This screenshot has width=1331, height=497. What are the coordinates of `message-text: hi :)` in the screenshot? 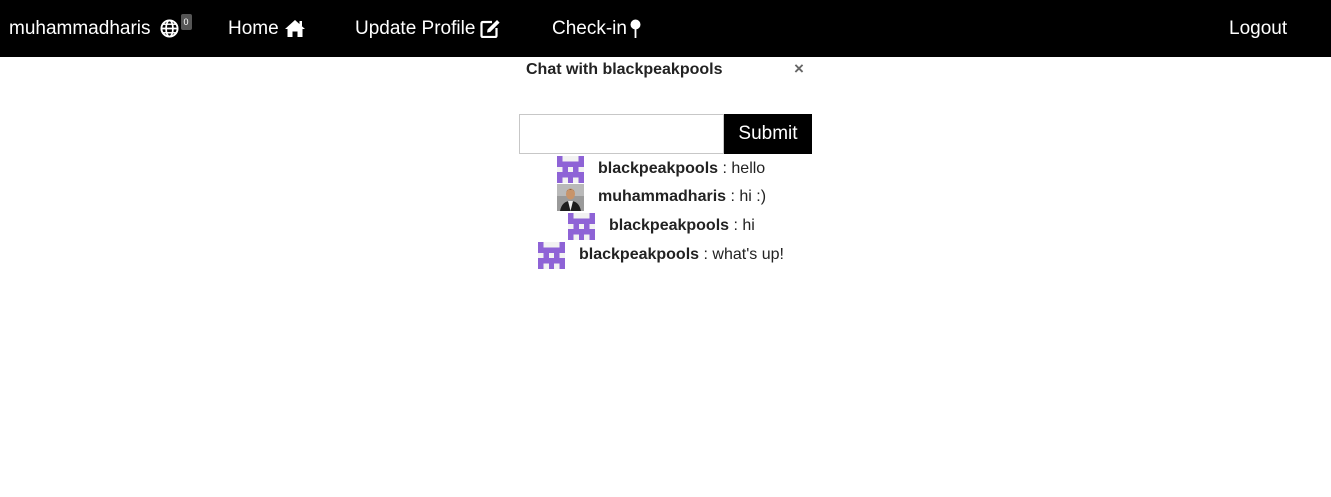 It's located at (753, 196).